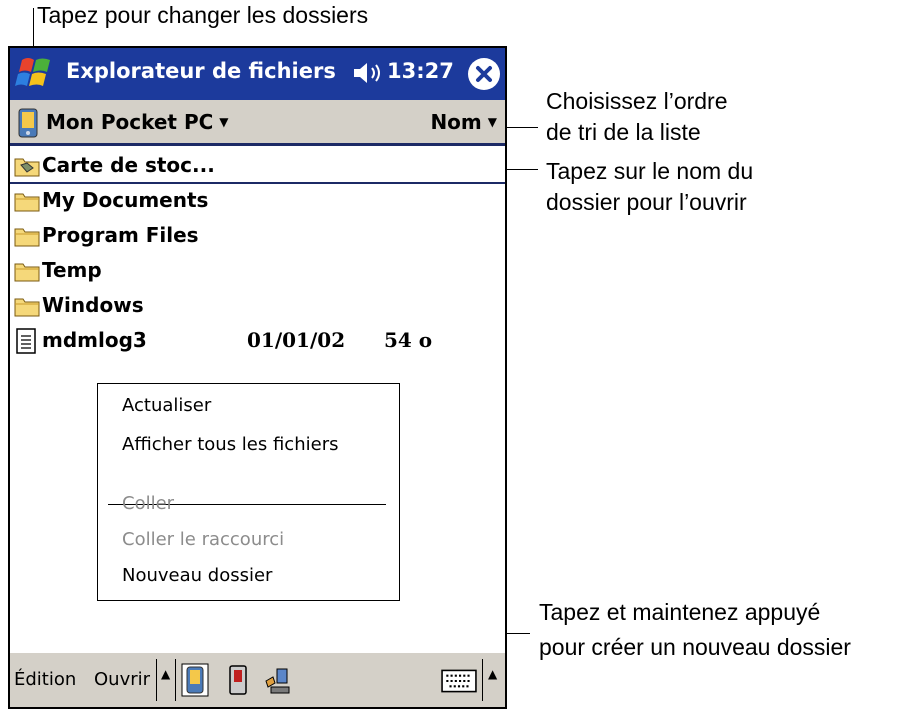 This screenshot has width=912, height=715. I want to click on network-share-icon, so click(278, 680).